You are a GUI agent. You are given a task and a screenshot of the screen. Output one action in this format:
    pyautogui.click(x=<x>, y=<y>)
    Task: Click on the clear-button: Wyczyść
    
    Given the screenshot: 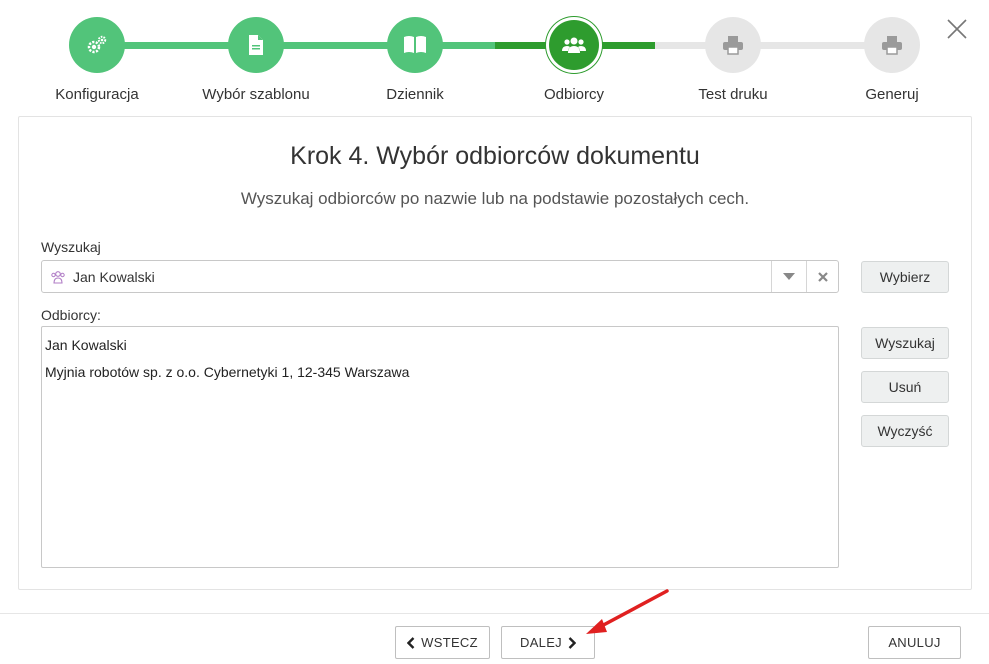 What is the action you would take?
    pyautogui.click(x=905, y=431)
    